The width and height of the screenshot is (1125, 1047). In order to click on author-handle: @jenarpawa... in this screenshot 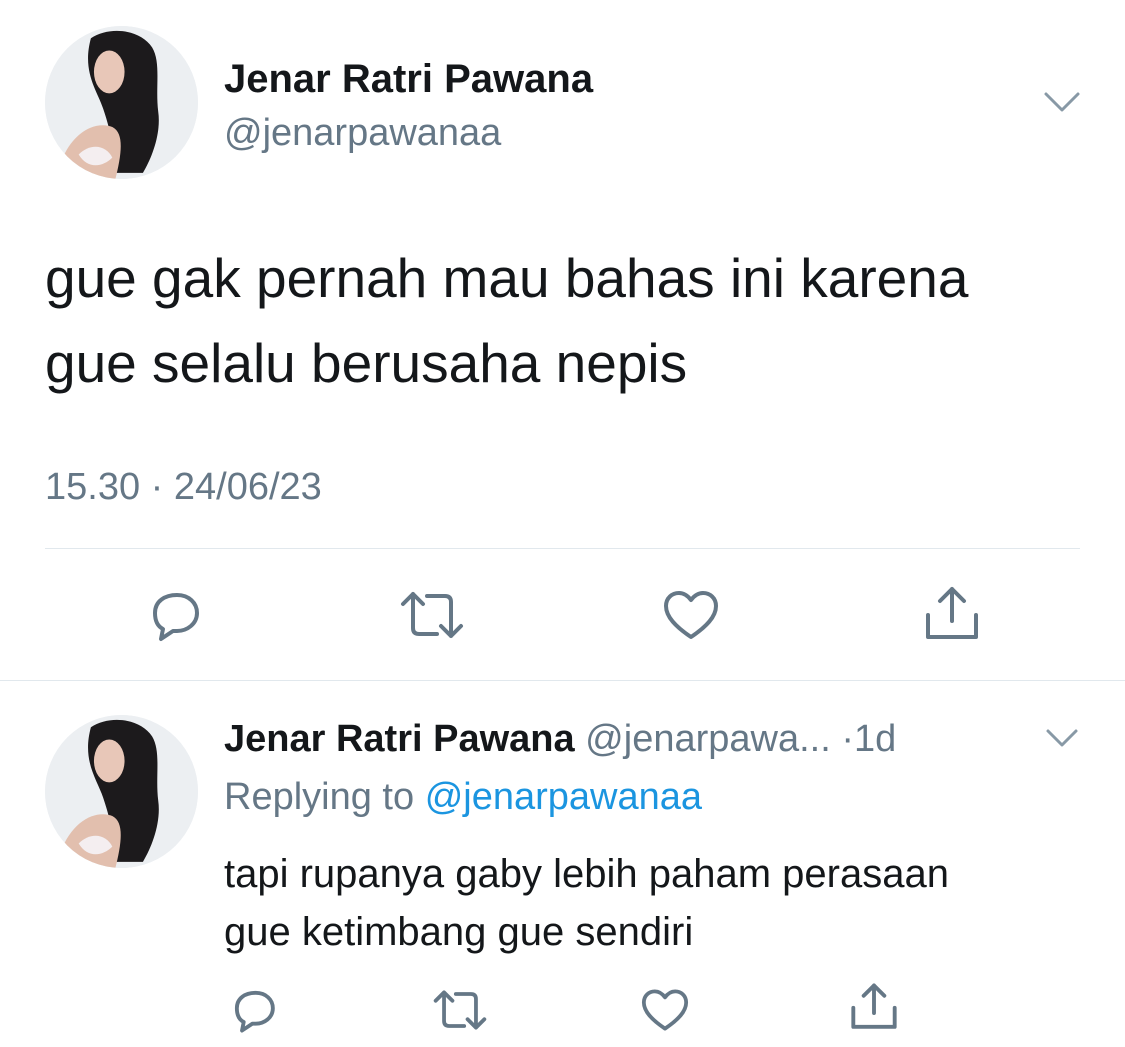, I will do `click(708, 739)`.